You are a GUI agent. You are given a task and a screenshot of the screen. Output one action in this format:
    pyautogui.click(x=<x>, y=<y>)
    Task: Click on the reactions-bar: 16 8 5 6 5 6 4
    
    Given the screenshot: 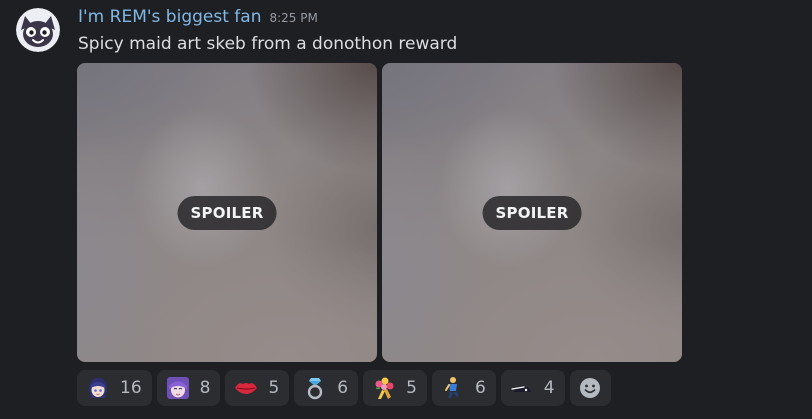 What is the action you would take?
    pyautogui.click(x=344, y=388)
    